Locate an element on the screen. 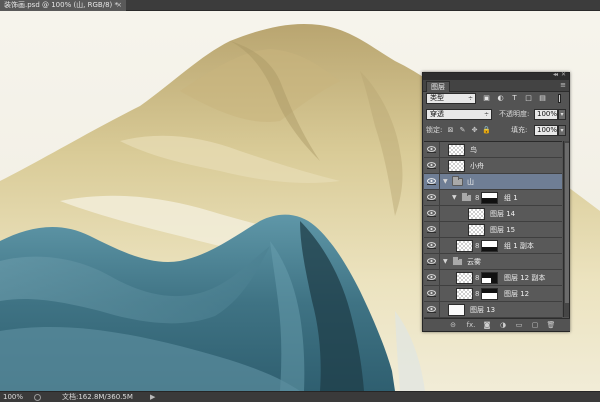 This screenshot has width=600, height=402. panel-menu-icon: ≡ is located at coordinates (563, 85).